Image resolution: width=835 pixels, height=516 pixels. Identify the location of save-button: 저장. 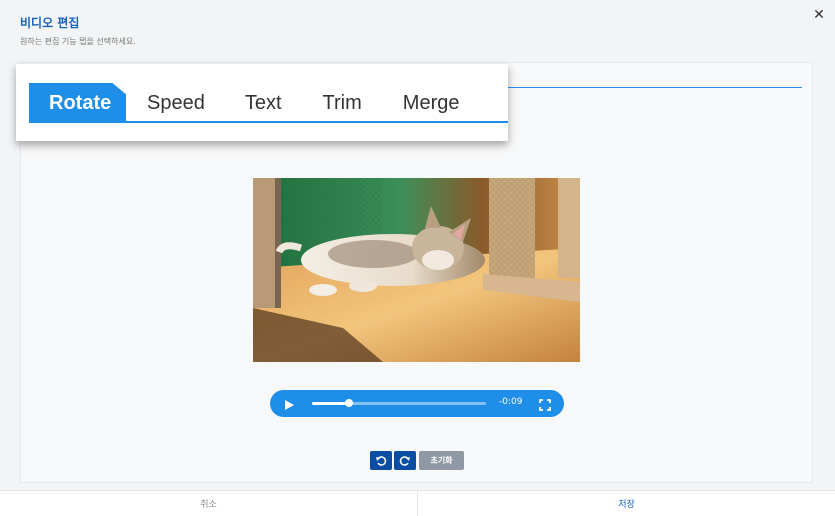
(626, 503).